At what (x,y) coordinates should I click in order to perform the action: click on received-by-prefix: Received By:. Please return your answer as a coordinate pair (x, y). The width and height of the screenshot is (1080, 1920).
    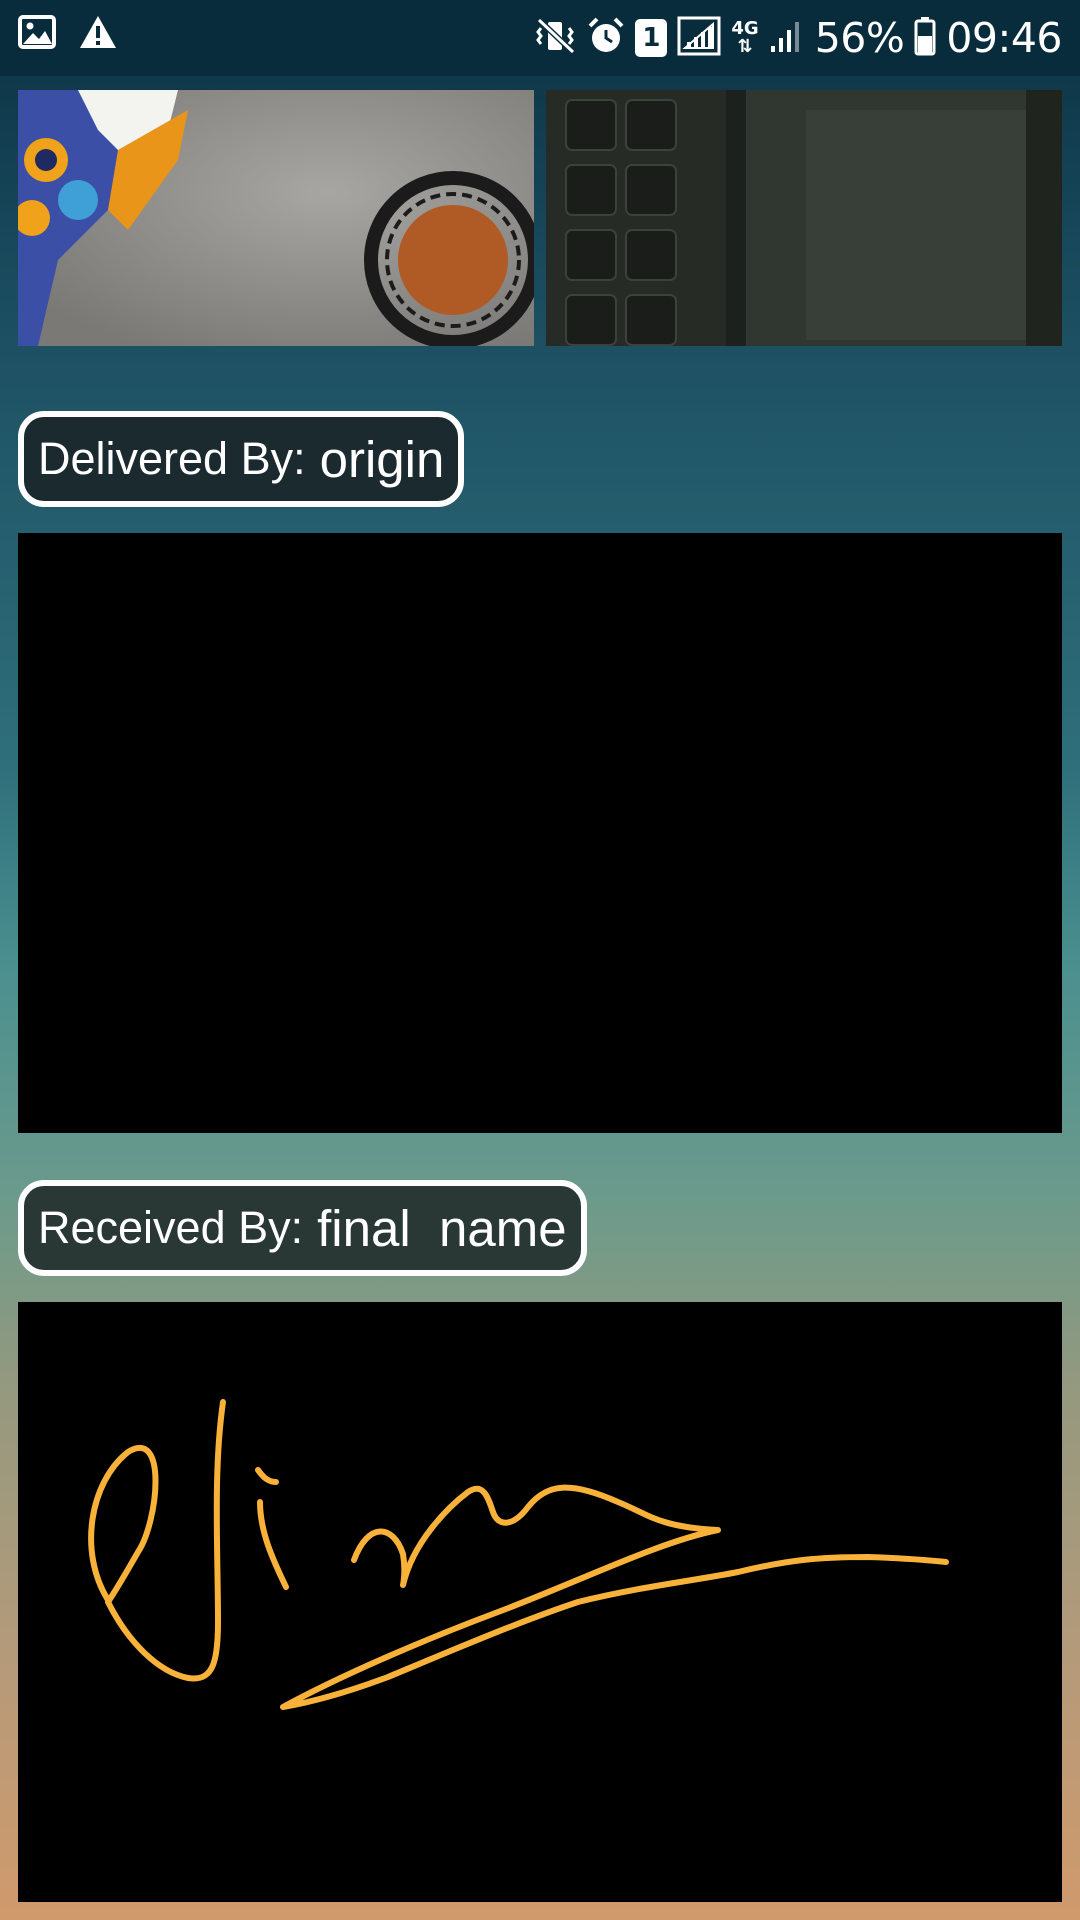
    Looking at the image, I should click on (171, 1227).